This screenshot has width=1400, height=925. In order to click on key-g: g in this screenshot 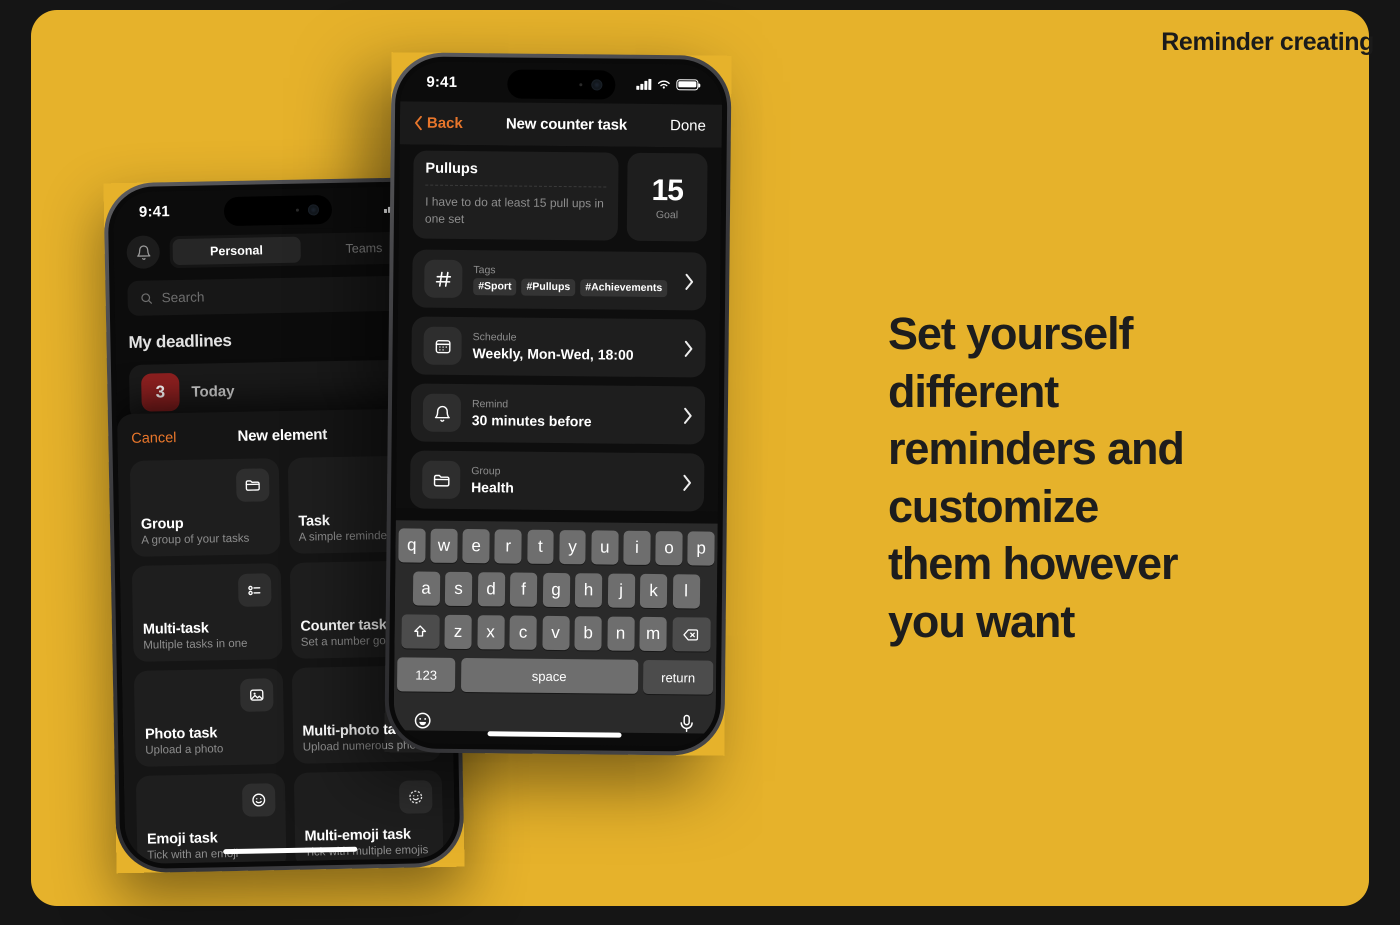, I will do `click(556, 590)`.